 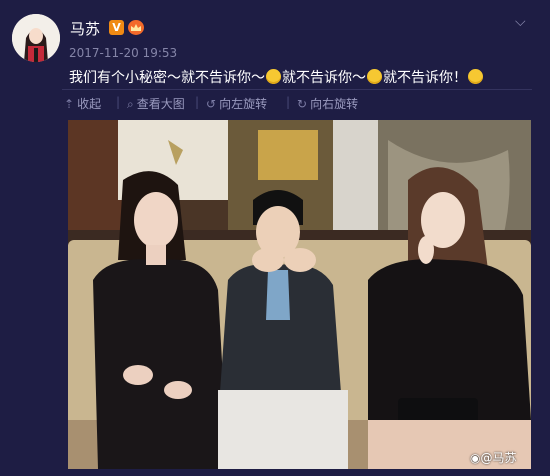 What do you see at coordinates (160, 104) in the screenshot?
I see `view-large-label: 查看大图` at bounding box center [160, 104].